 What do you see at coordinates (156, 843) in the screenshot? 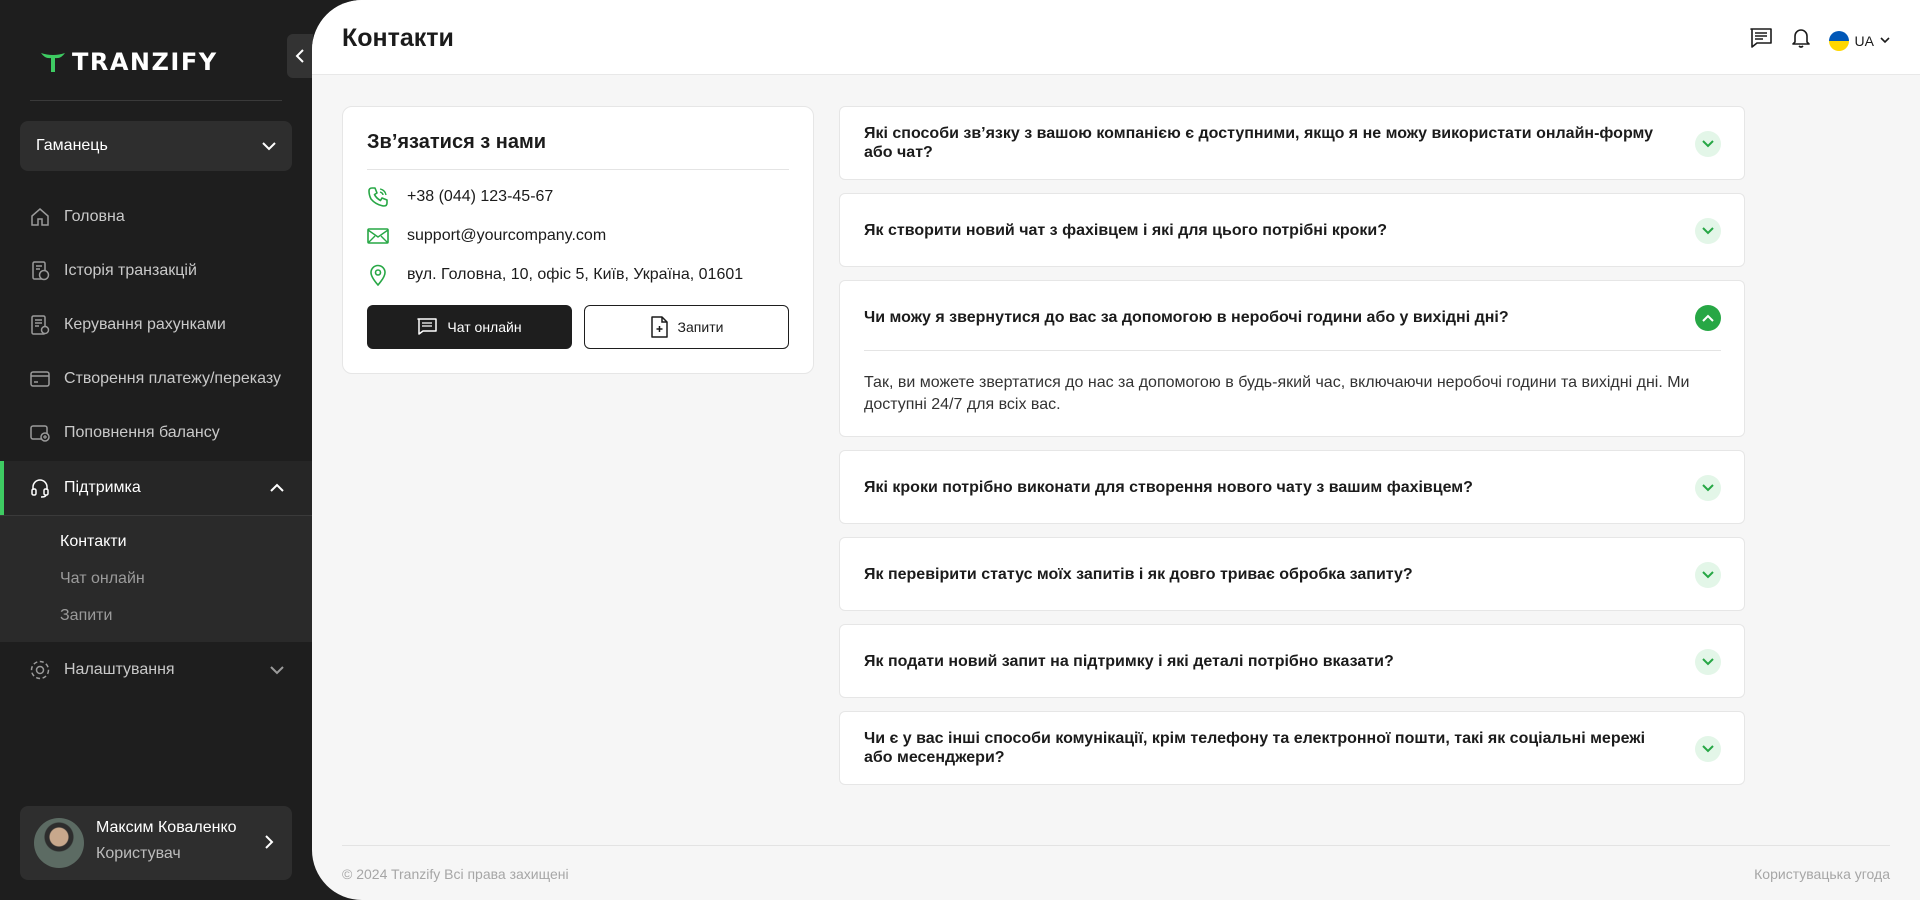
I see `user-profile-card: Максим Коваленко Користувач` at bounding box center [156, 843].